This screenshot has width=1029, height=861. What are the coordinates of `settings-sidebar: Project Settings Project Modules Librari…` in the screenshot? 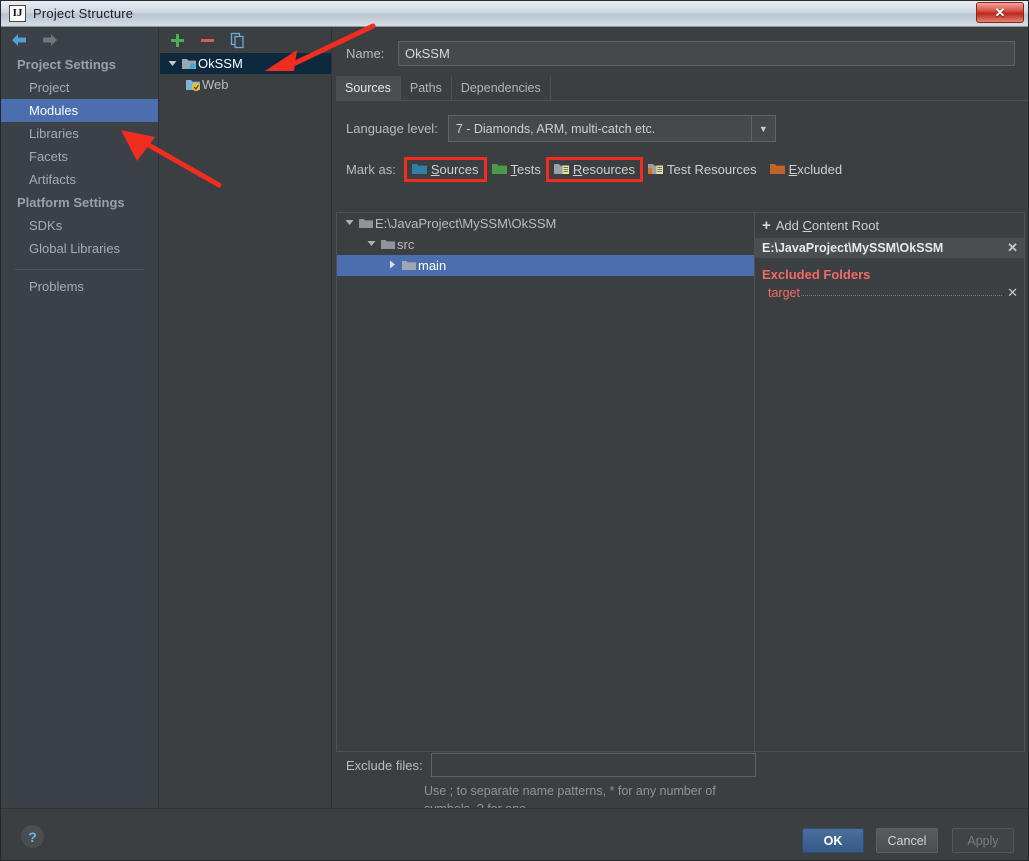 It's located at (80, 417).